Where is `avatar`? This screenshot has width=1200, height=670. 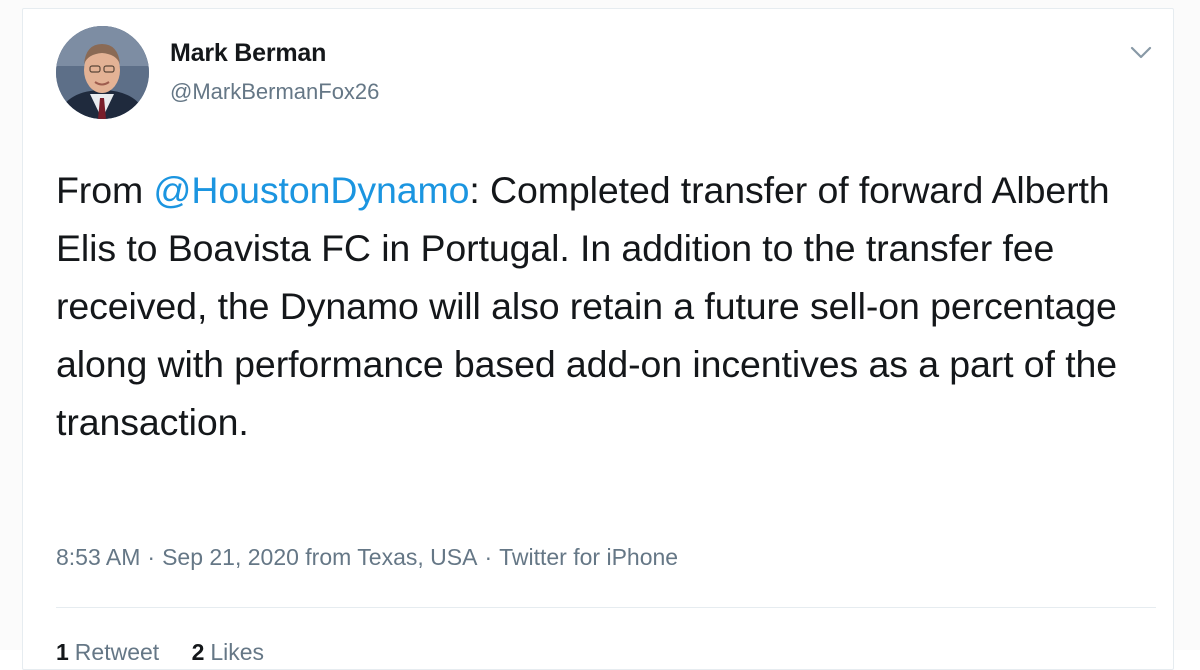 avatar is located at coordinates (102, 72).